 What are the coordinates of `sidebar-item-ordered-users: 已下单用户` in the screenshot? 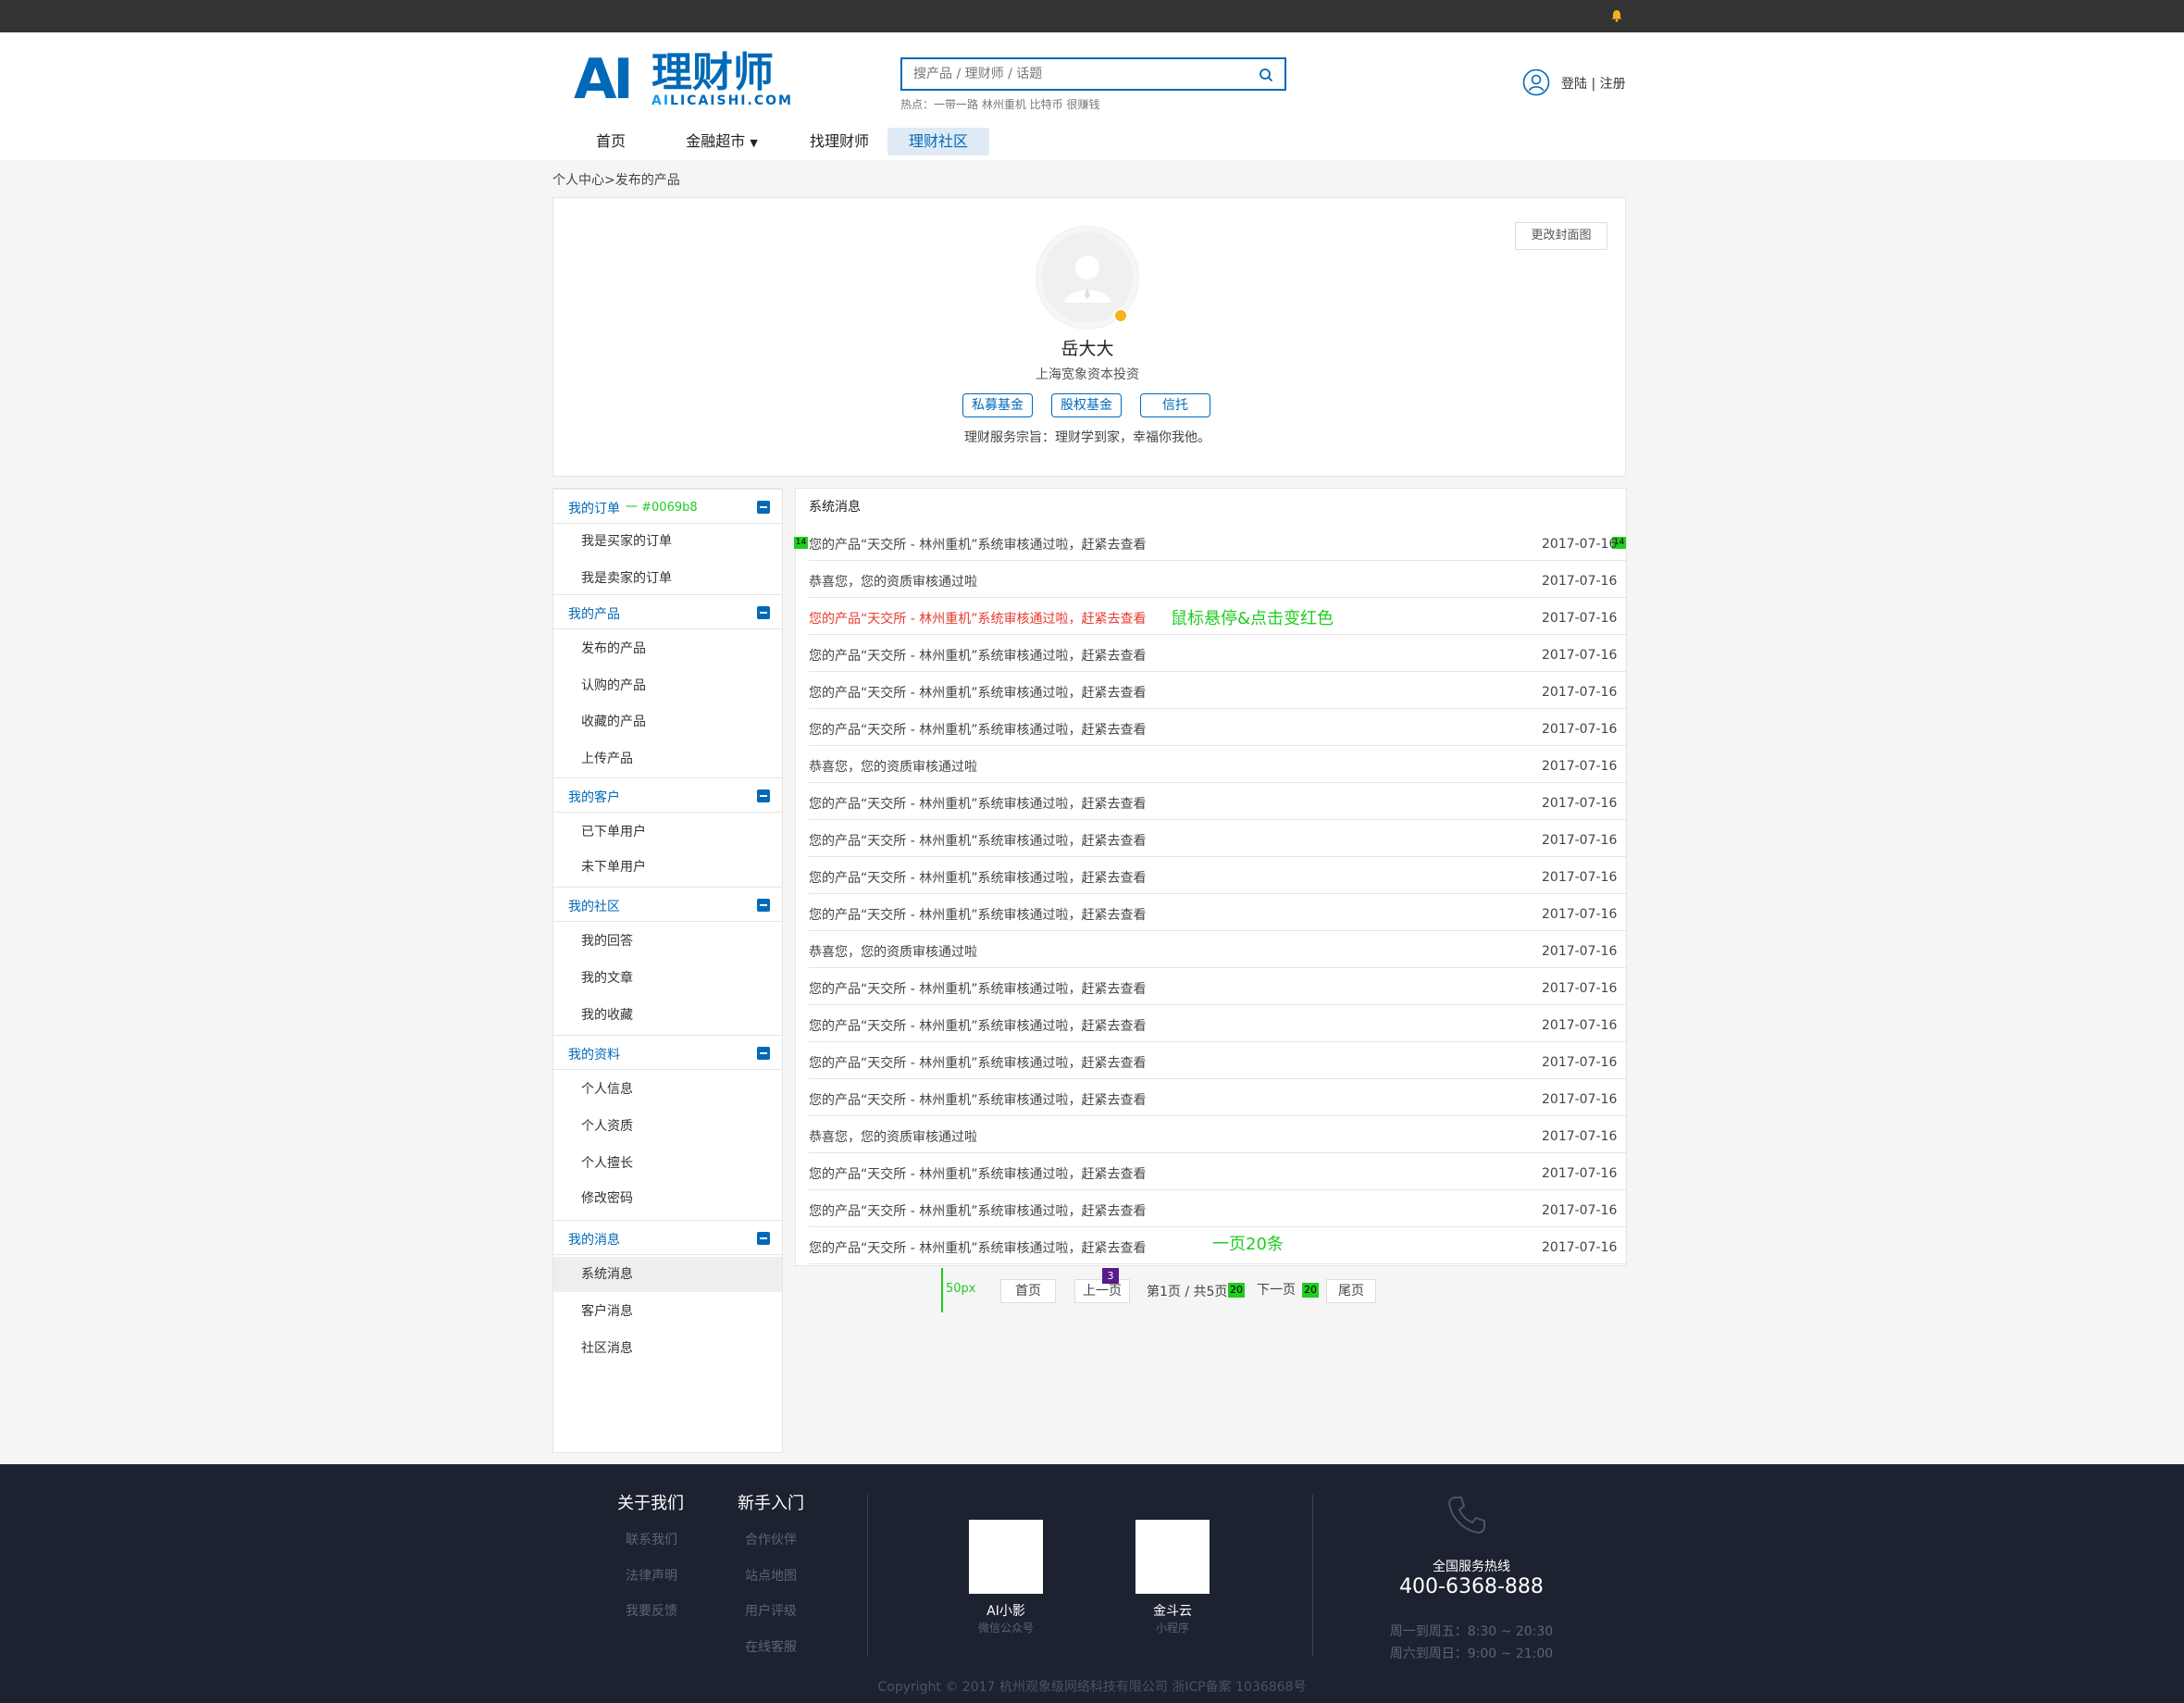 It's located at (667, 832).